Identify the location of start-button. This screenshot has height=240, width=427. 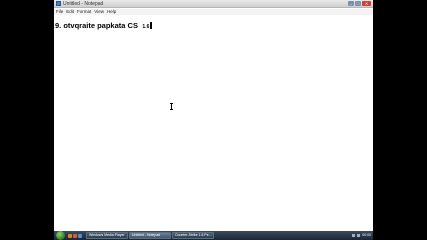
(60, 235).